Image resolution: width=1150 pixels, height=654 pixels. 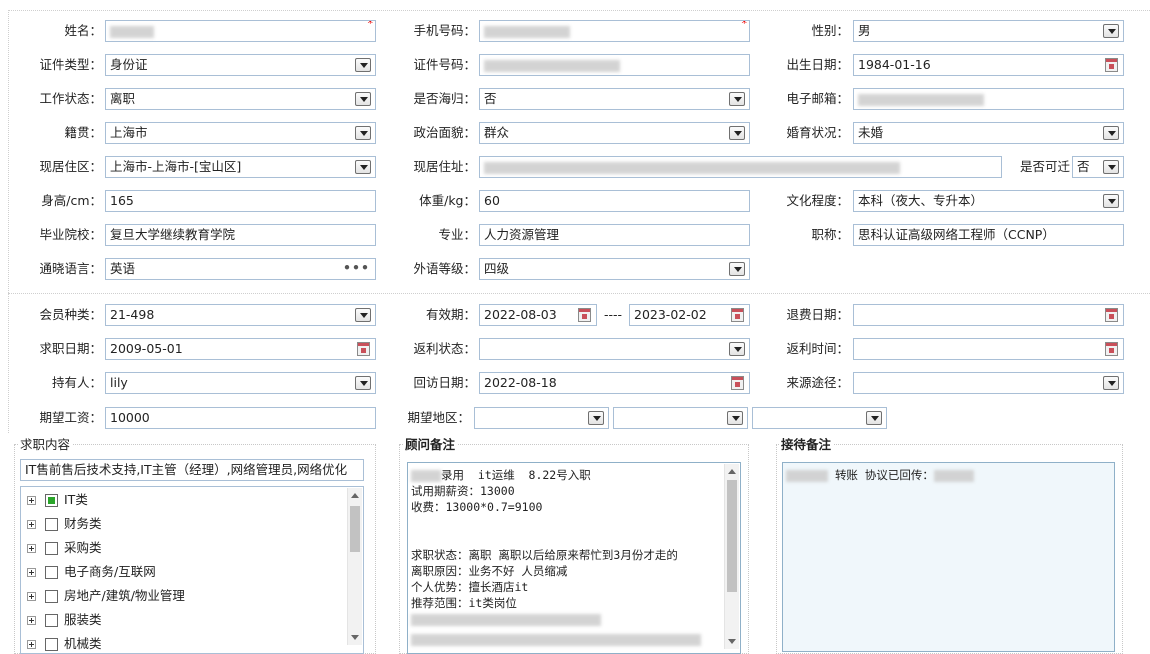 What do you see at coordinates (64, 524) in the screenshot?
I see `tree-item-finance: 财务类` at bounding box center [64, 524].